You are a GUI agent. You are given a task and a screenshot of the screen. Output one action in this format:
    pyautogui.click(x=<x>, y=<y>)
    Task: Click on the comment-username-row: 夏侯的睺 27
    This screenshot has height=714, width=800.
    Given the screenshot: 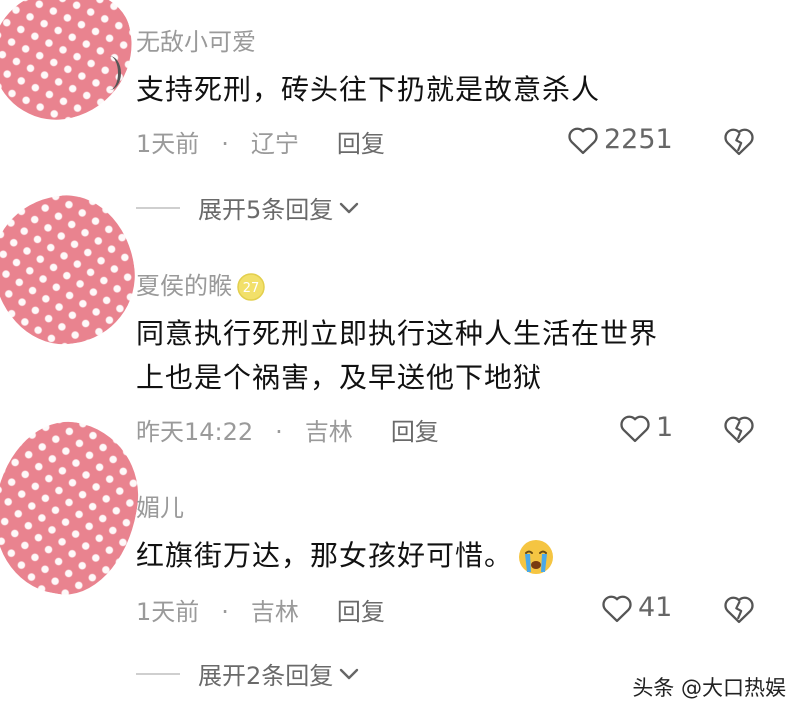 What is the action you would take?
    pyautogui.click(x=201, y=284)
    